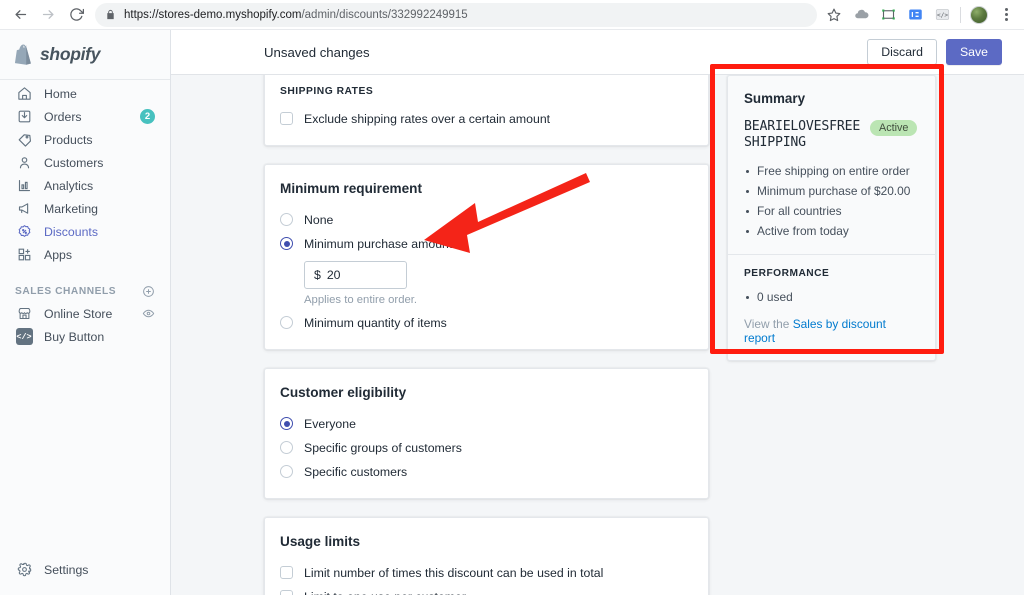 The width and height of the screenshot is (1024, 595). I want to click on label-specific-groups-of-customers: Specific groups of customers, so click(383, 447).